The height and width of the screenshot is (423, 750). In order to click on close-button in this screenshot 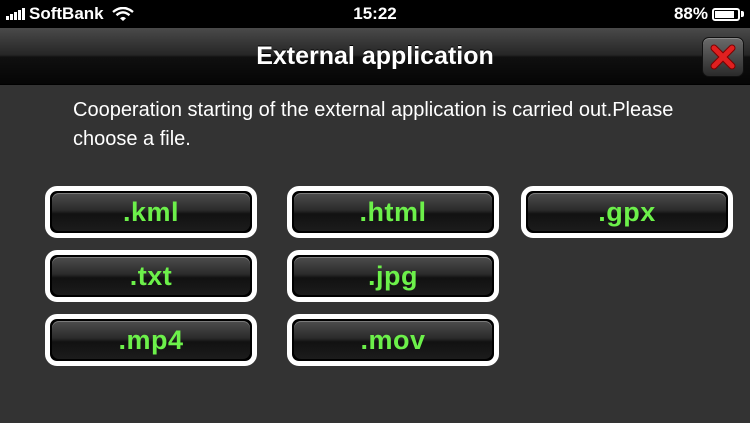, I will do `click(723, 57)`.